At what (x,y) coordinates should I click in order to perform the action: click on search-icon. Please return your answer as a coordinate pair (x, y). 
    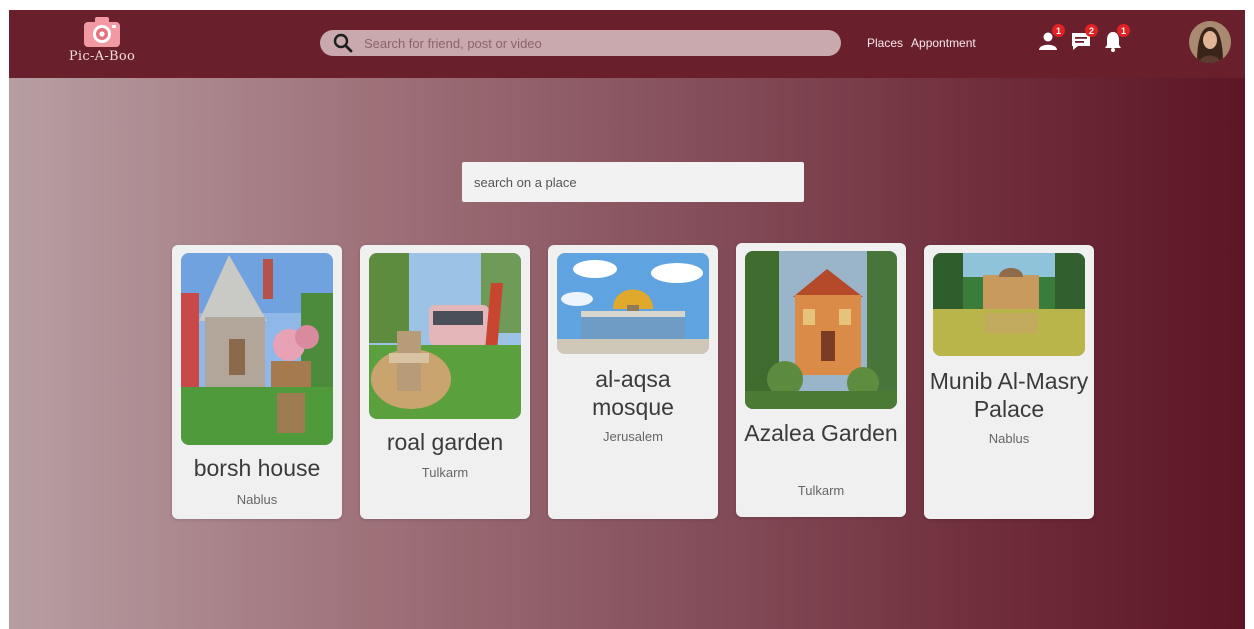
    Looking at the image, I should click on (343, 43).